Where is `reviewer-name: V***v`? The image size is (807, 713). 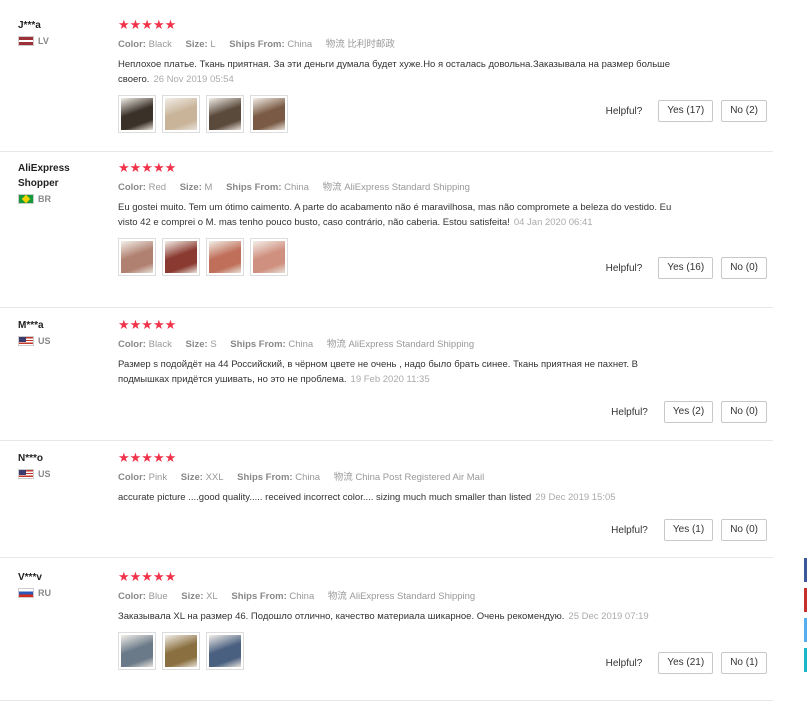 reviewer-name: V***v is located at coordinates (30, 577).